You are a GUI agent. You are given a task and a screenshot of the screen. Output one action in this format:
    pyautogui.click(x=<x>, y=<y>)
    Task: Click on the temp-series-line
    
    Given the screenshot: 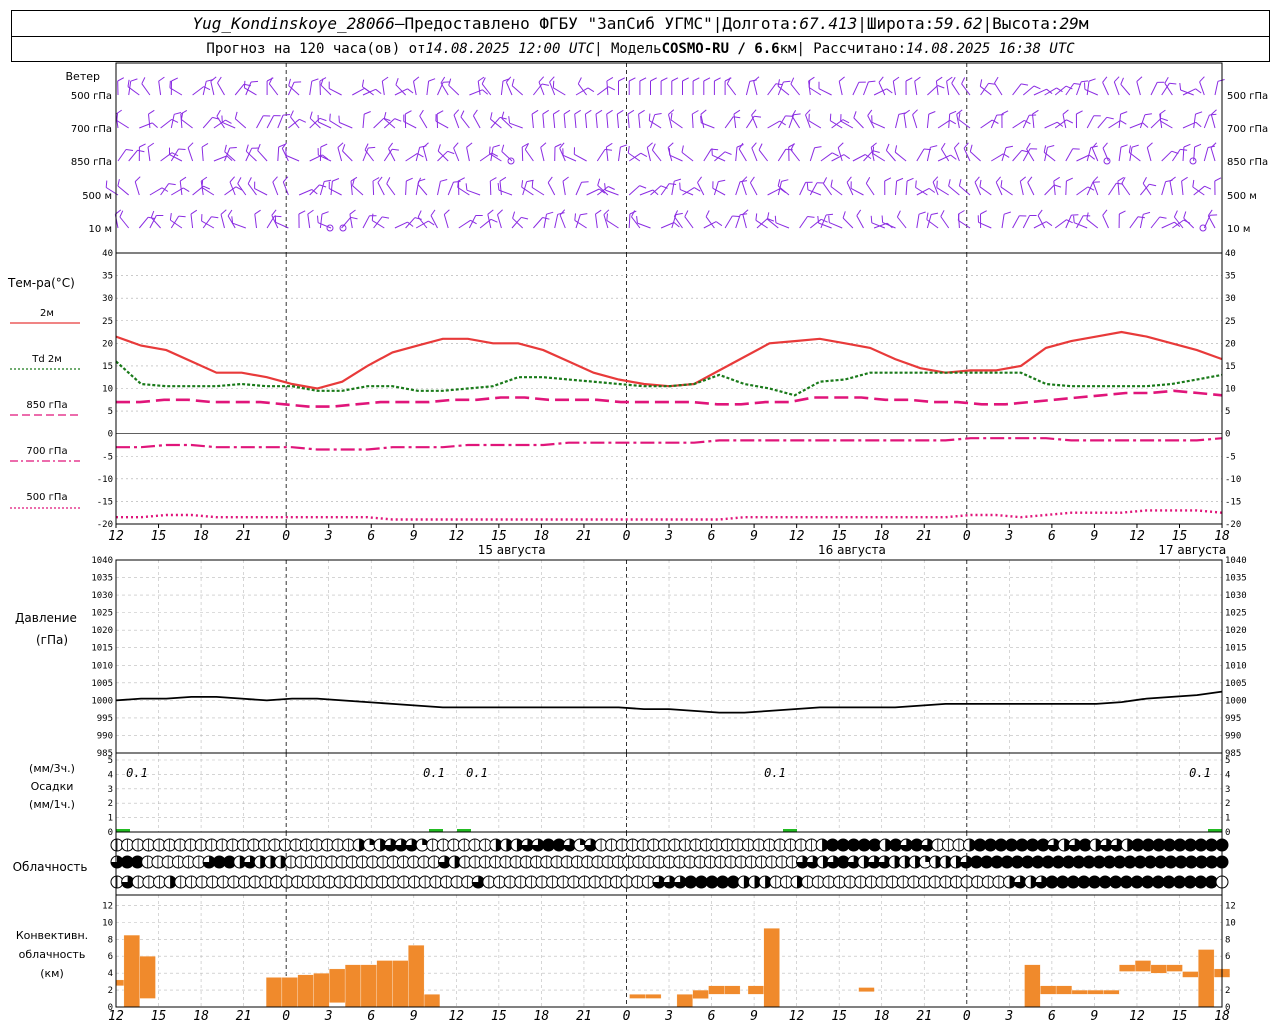 What is the action you would take?
    pyautogui.click(x=669, y=398)
    